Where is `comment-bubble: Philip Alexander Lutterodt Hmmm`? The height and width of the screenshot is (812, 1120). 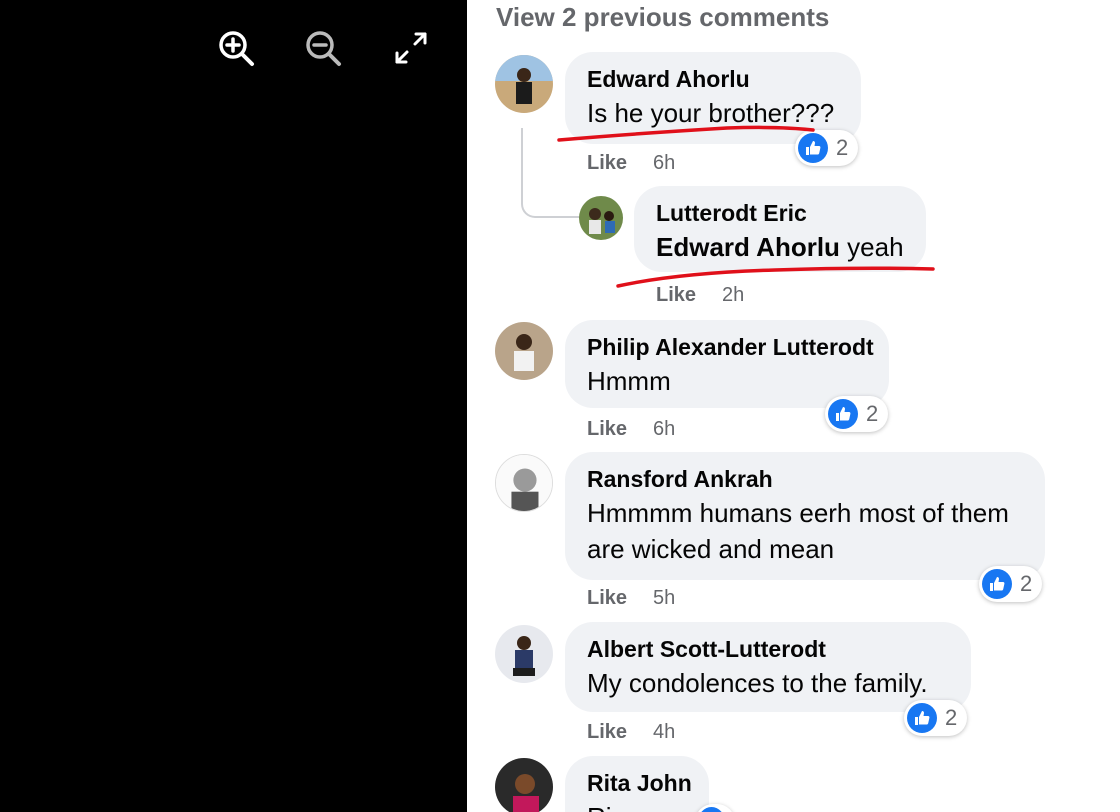
comment-bubble: Philip Alexander Lutterodt Hmmm is located at coordinates (727, 364).